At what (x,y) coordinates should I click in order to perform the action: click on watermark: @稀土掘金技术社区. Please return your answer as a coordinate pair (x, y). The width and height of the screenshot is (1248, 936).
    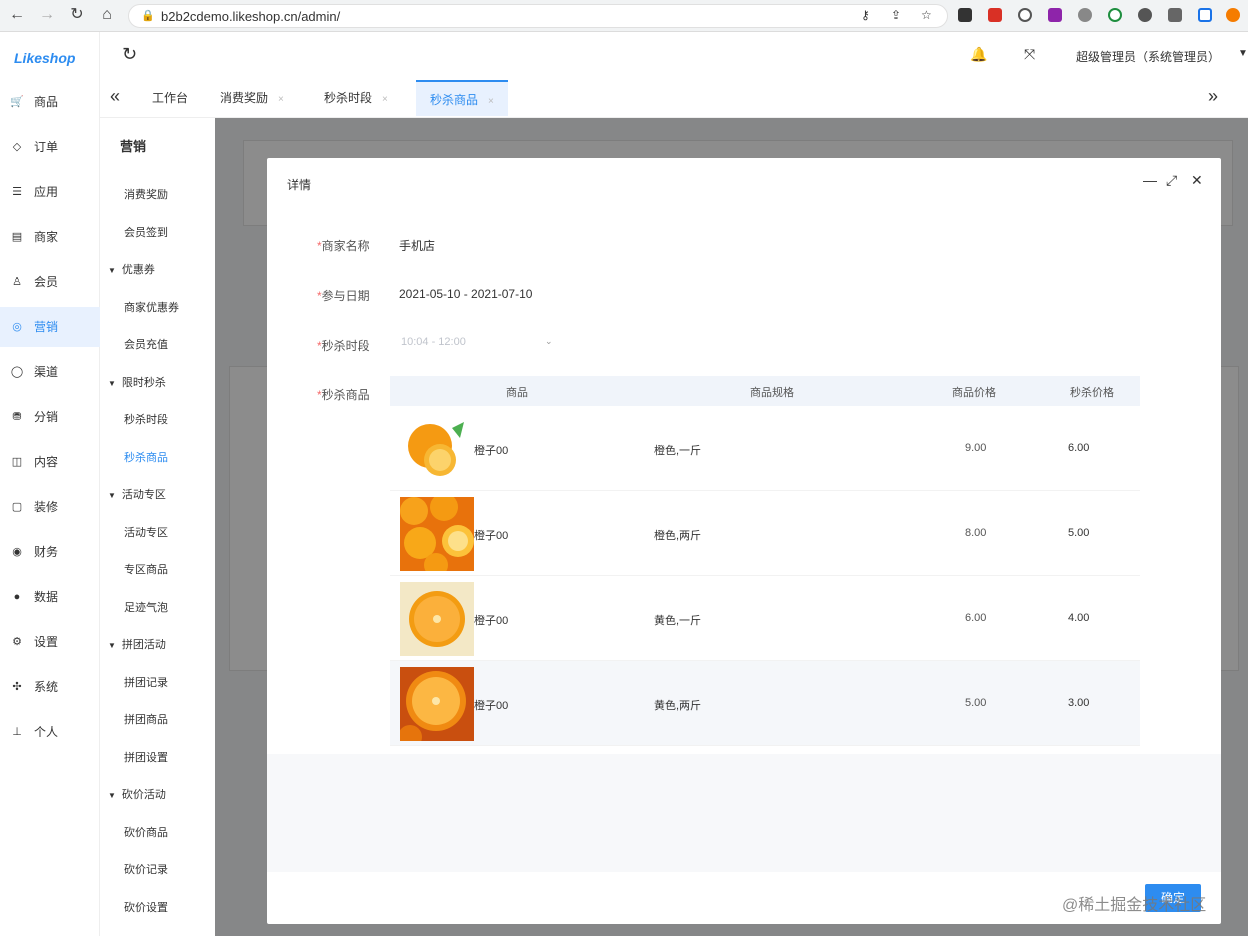
    Looking at the image, I should click on (1134, 905).